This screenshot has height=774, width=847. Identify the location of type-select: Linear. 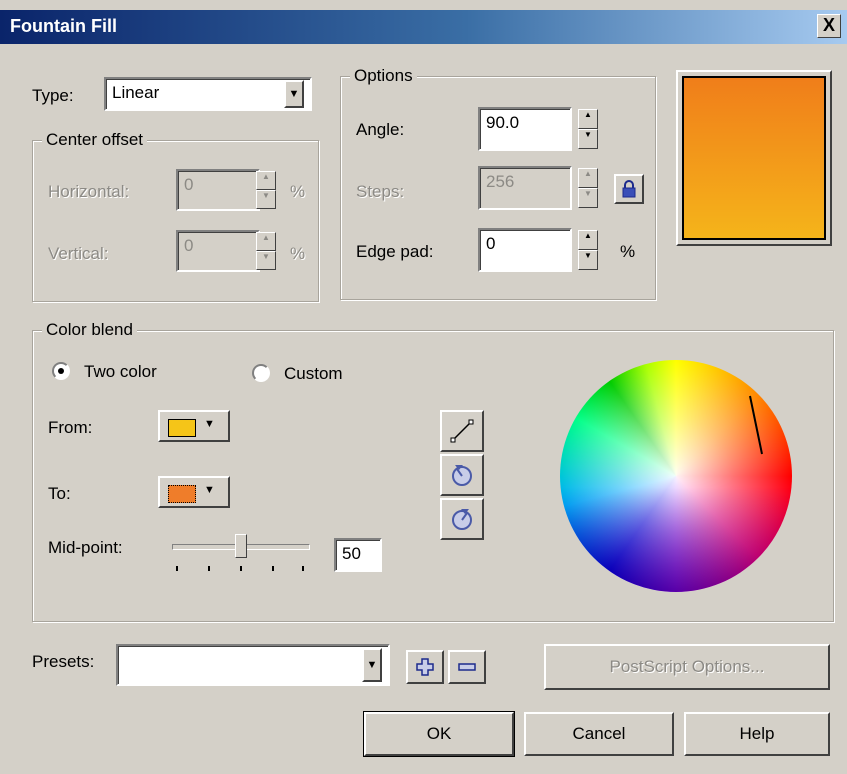
(208, 94).